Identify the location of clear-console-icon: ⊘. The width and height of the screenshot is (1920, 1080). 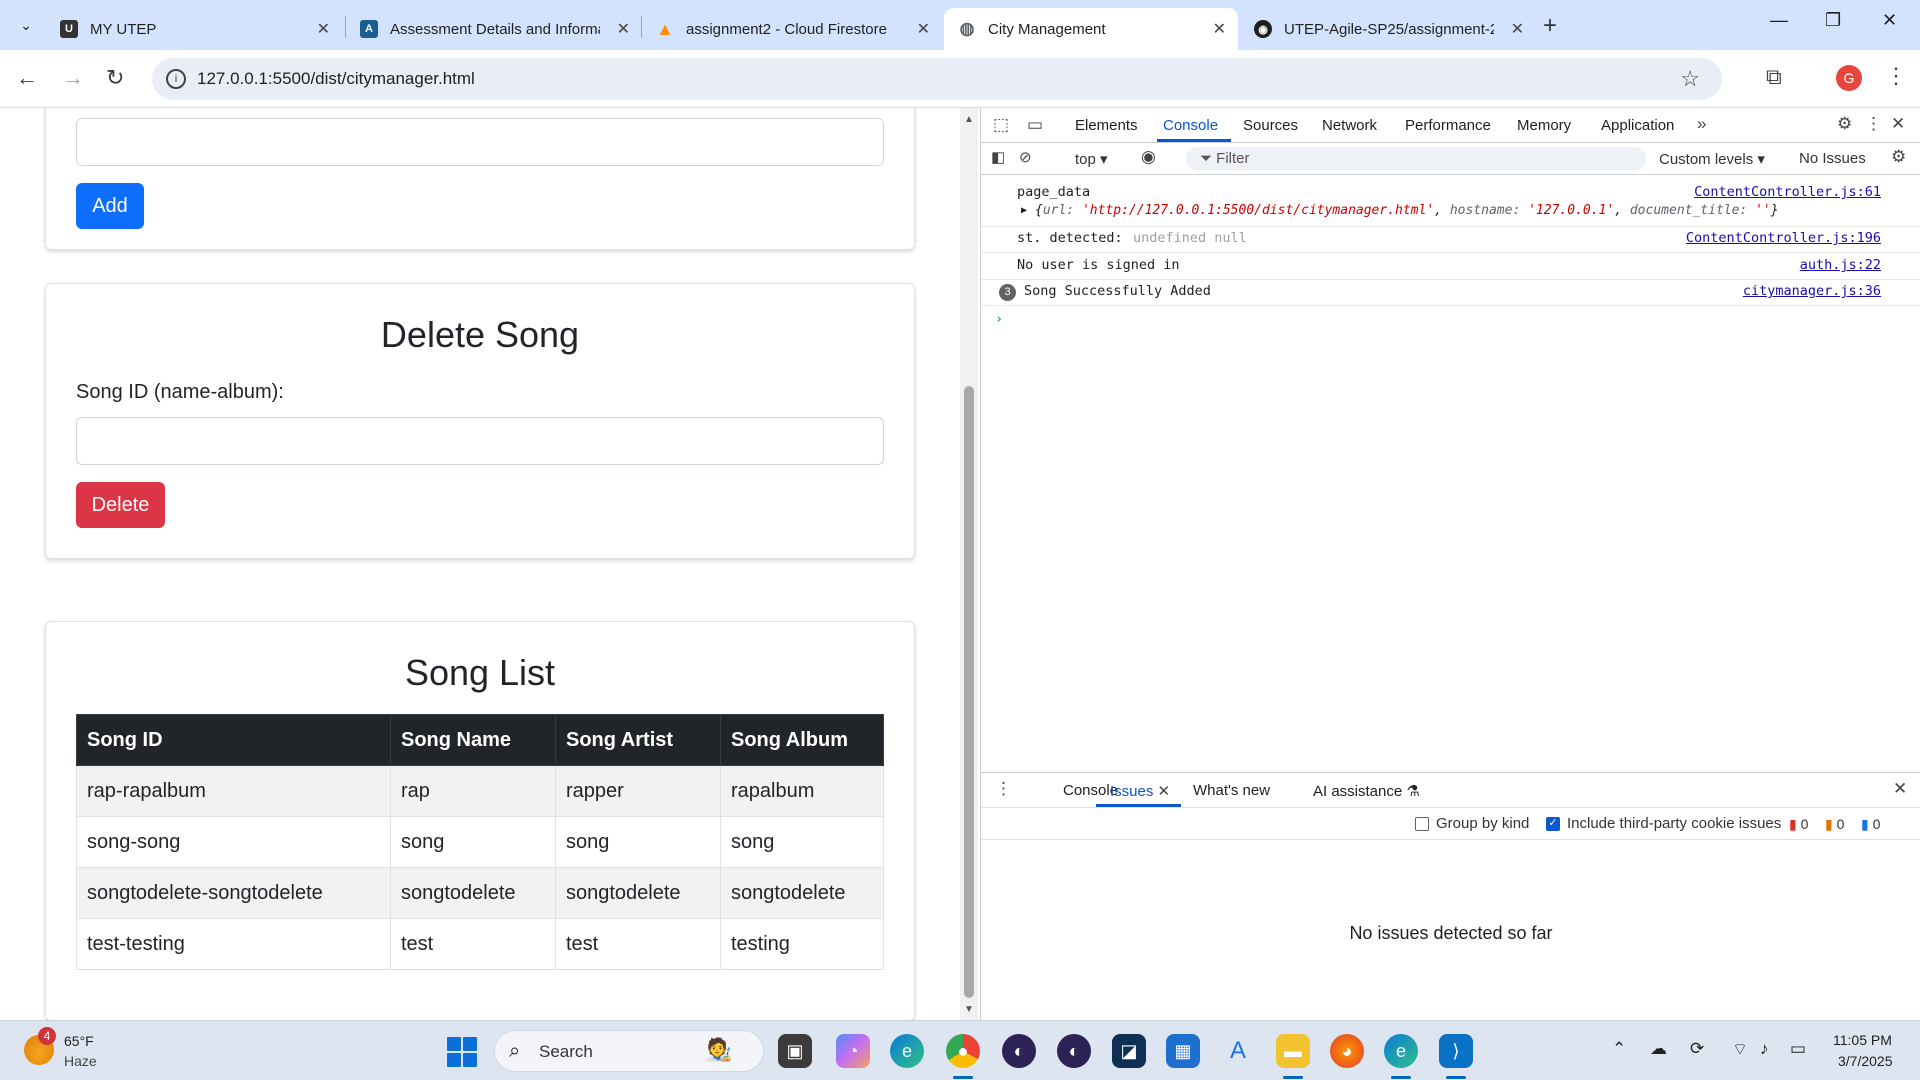
(1025, 157).